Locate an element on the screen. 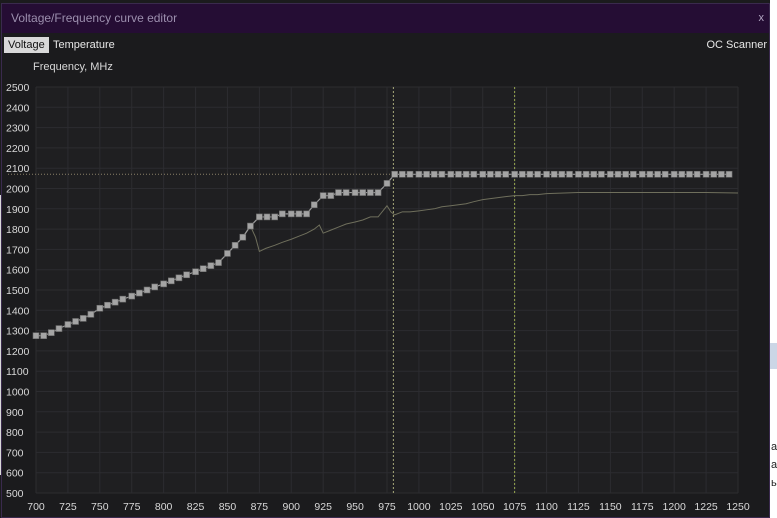 This screenshot has width=777, height=518. y-tick-label: 900 is located at coordinates (15, 413).